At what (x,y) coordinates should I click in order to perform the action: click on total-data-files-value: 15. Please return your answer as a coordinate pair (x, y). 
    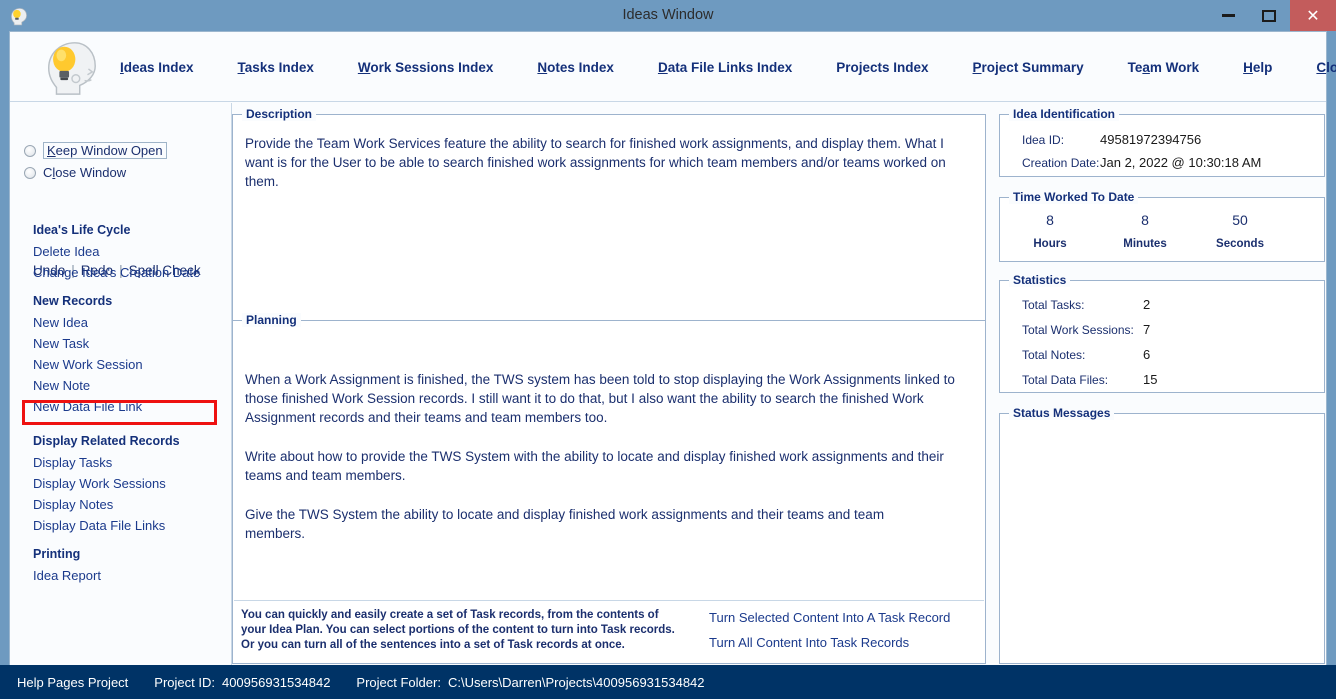
    Looking at the image, I should click on (1150, 379).